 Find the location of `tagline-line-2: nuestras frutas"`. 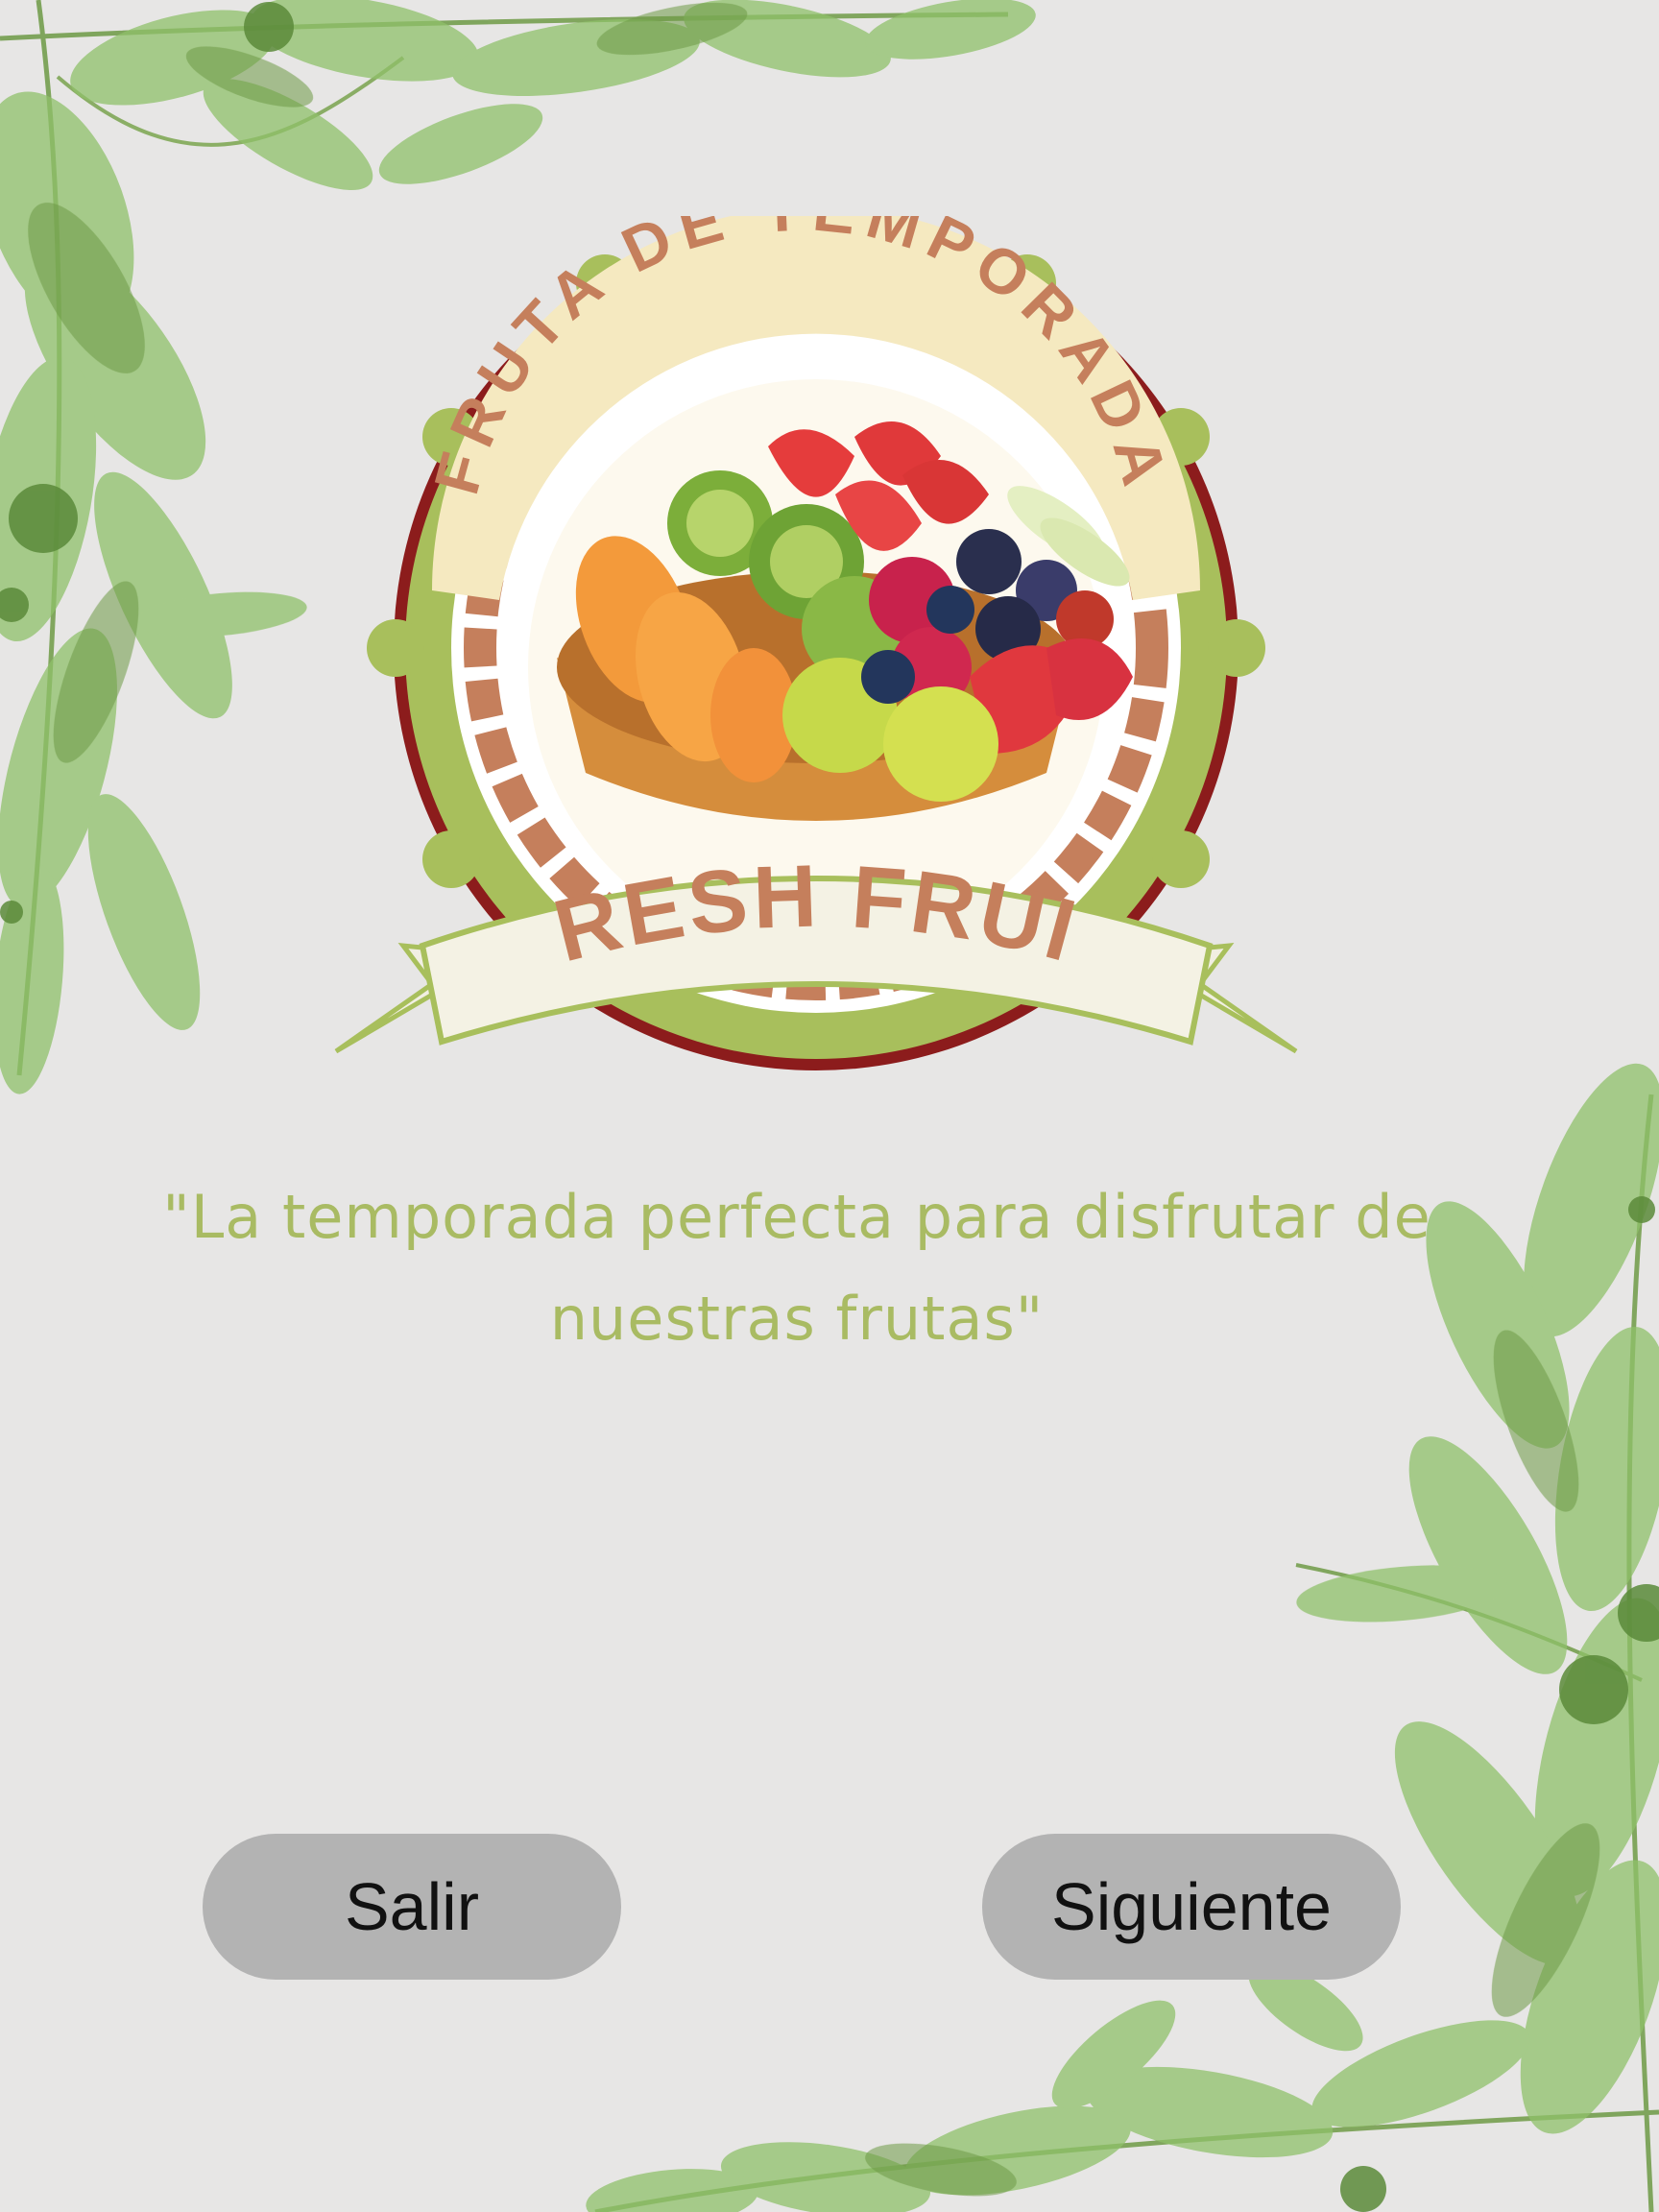

tagline-line-2: nuestras frutas" is located at coordinates (797, 1319).